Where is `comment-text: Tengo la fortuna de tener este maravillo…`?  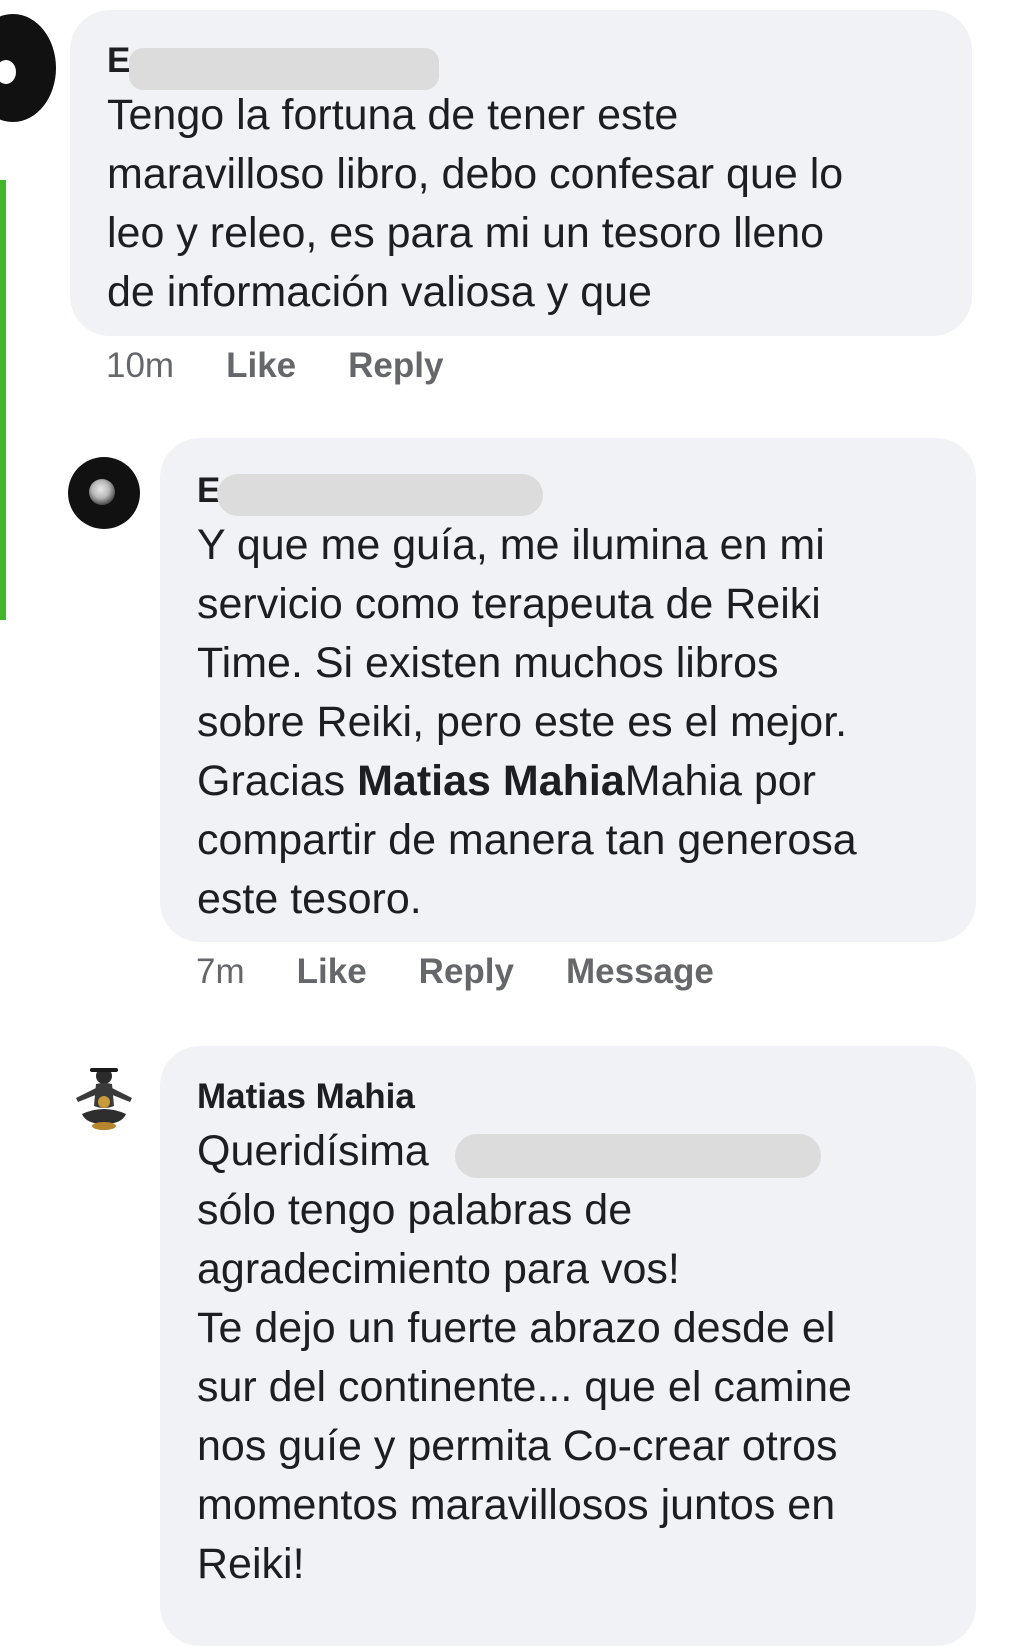 comment-text: Tengo la fortuna de tener este maravillo… is located at coordinates (475, 203).